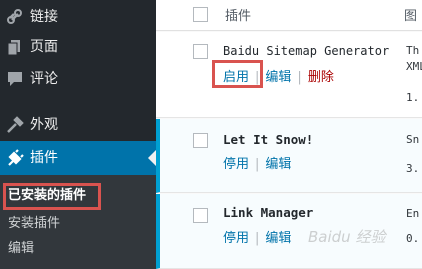  What do you see at coordinates (238, 16) in the screenshot?
I see `column-plugin: 插件` at bounding box center [238, 16].